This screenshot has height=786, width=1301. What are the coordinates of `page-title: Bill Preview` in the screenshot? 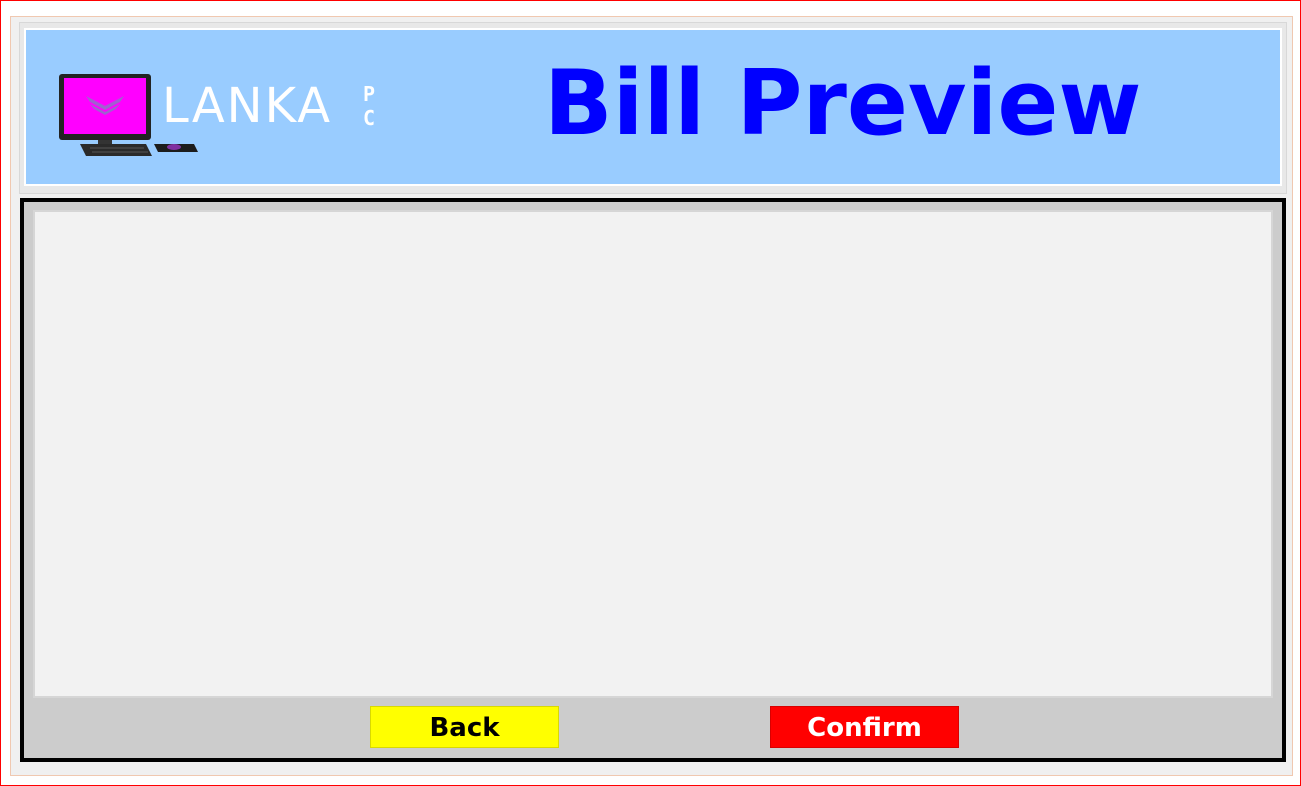 It's located at (843, 103).